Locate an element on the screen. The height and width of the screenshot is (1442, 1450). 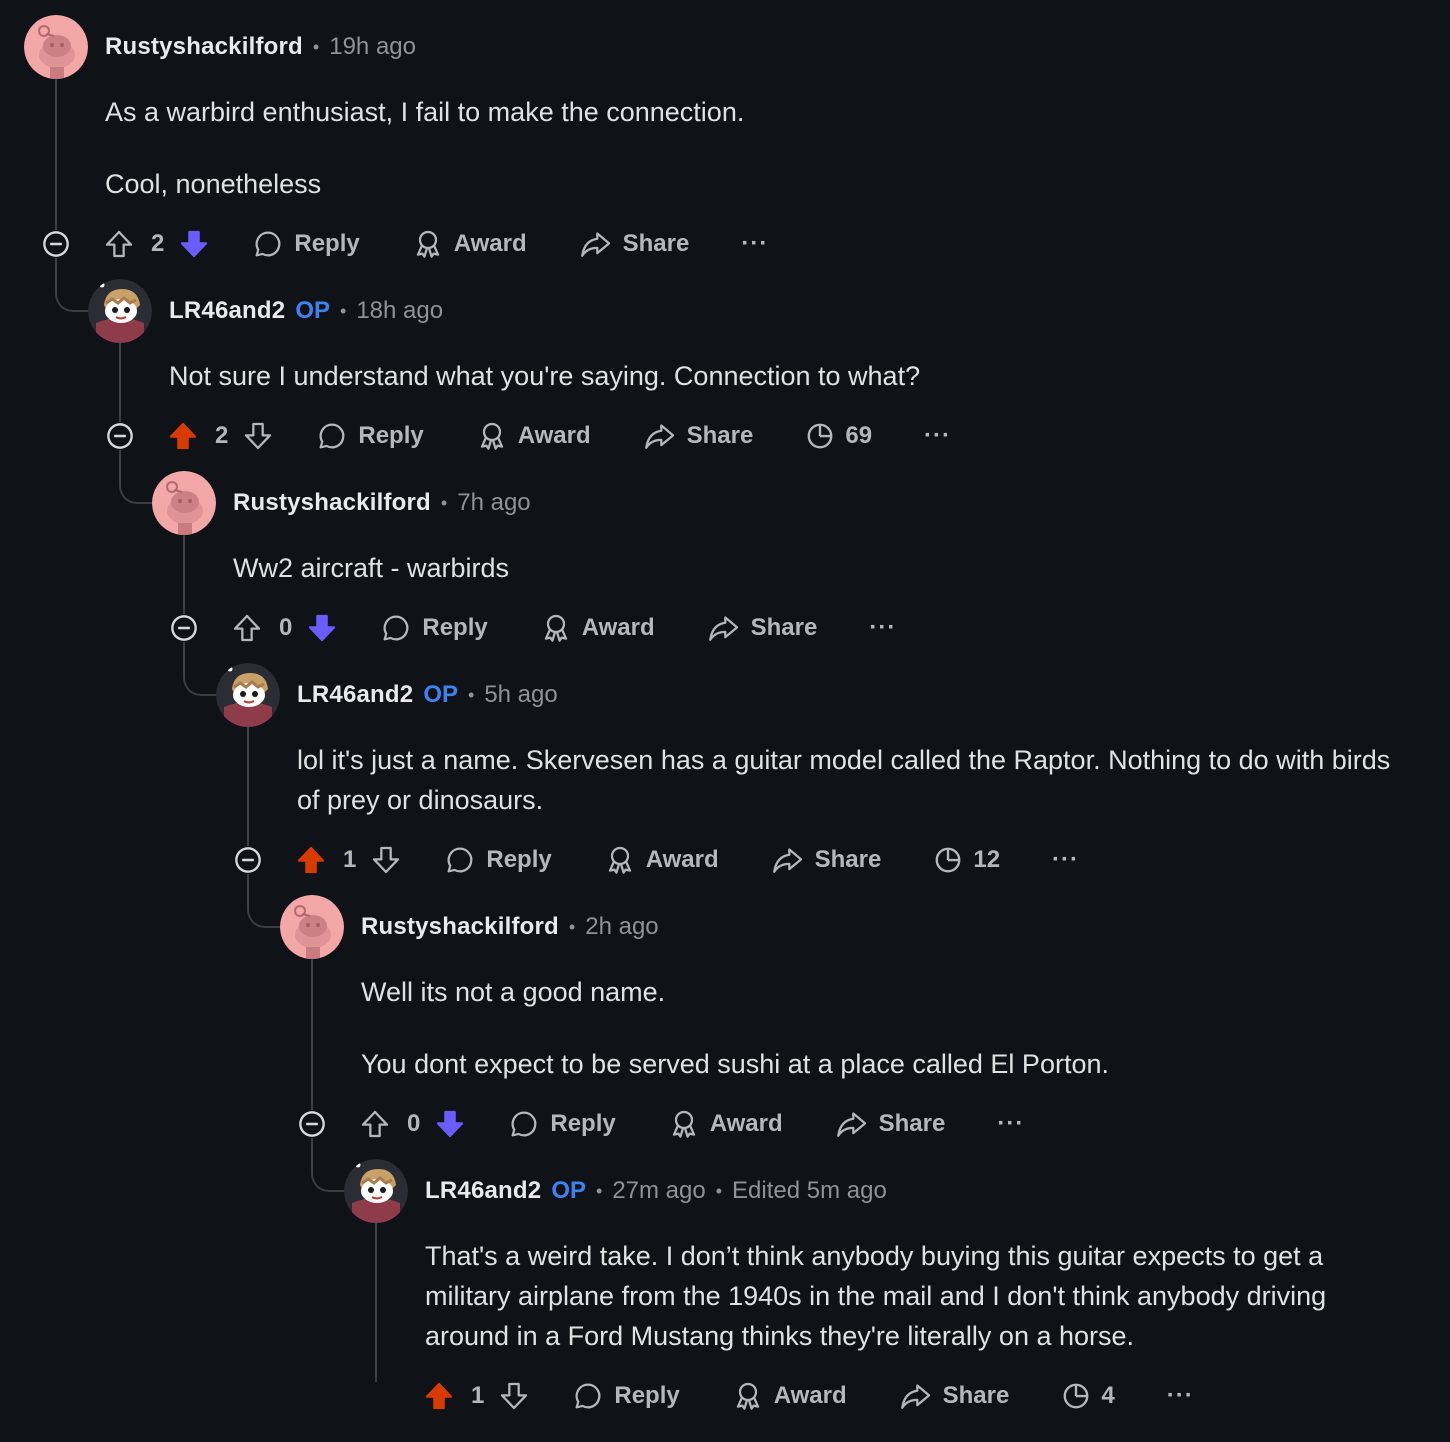
timestamp: 18h ago is located at coordinates (399, 311).